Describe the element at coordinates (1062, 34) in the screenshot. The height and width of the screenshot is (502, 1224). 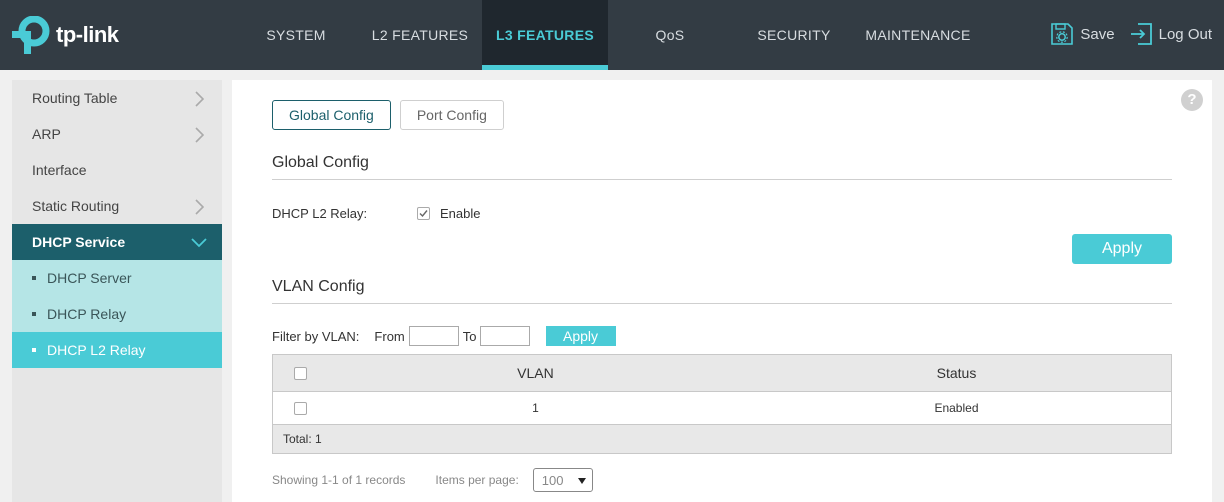
I see `save-icon` at that location.